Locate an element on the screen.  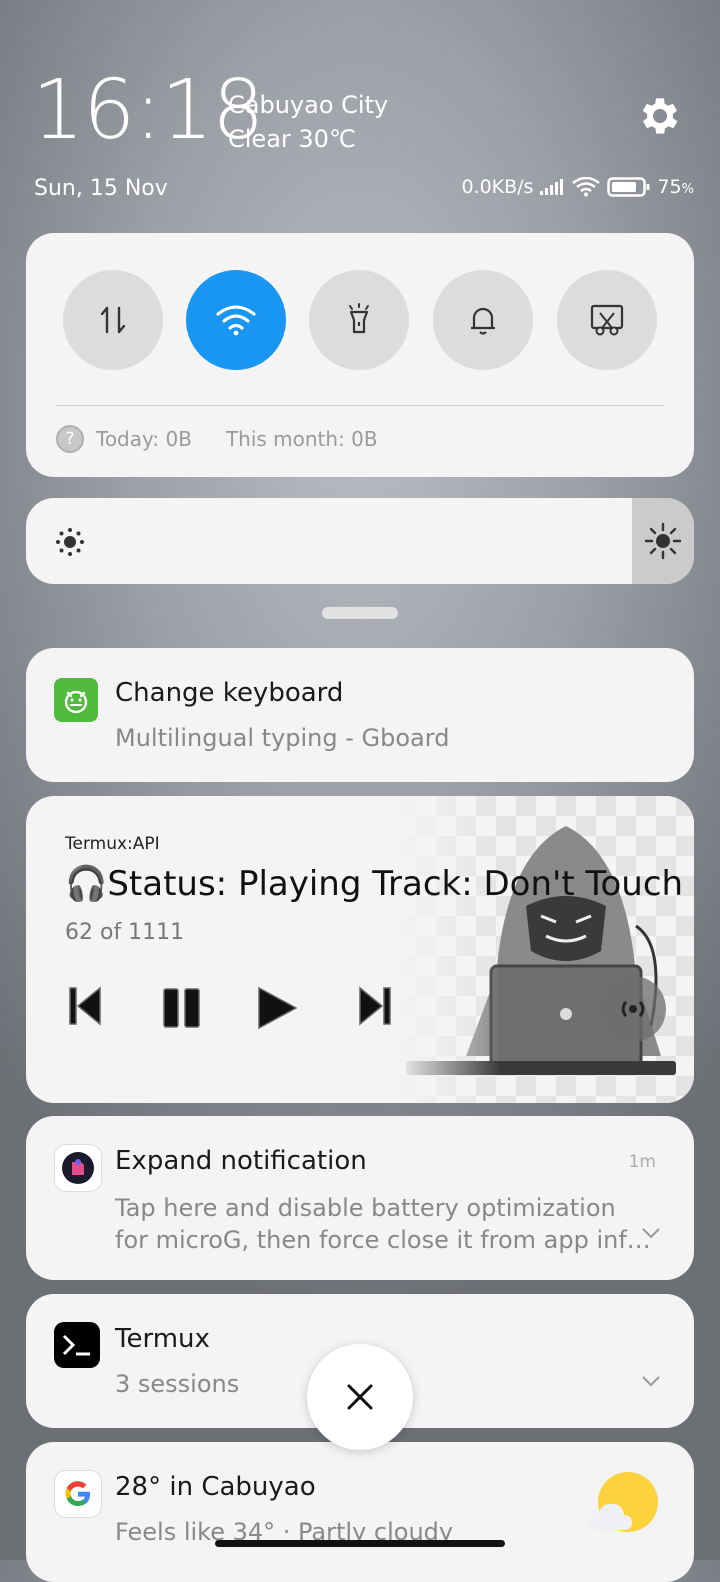
divider is located at coordinates (360, 405).